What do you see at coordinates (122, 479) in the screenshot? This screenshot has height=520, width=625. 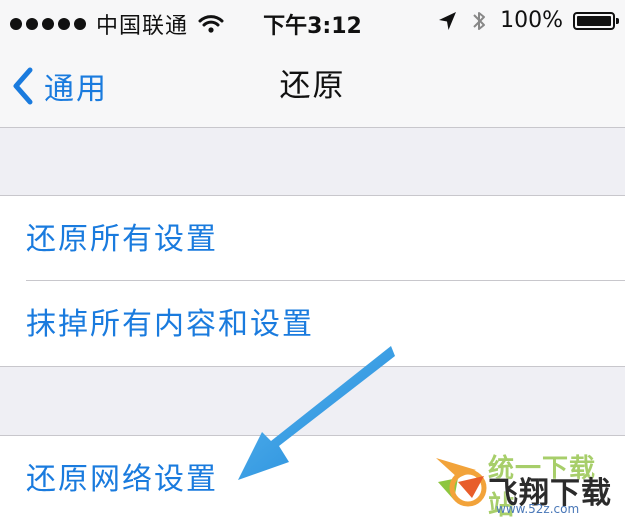 I see `cell-label: 还原网络设置` at bounding box center [122, 479].